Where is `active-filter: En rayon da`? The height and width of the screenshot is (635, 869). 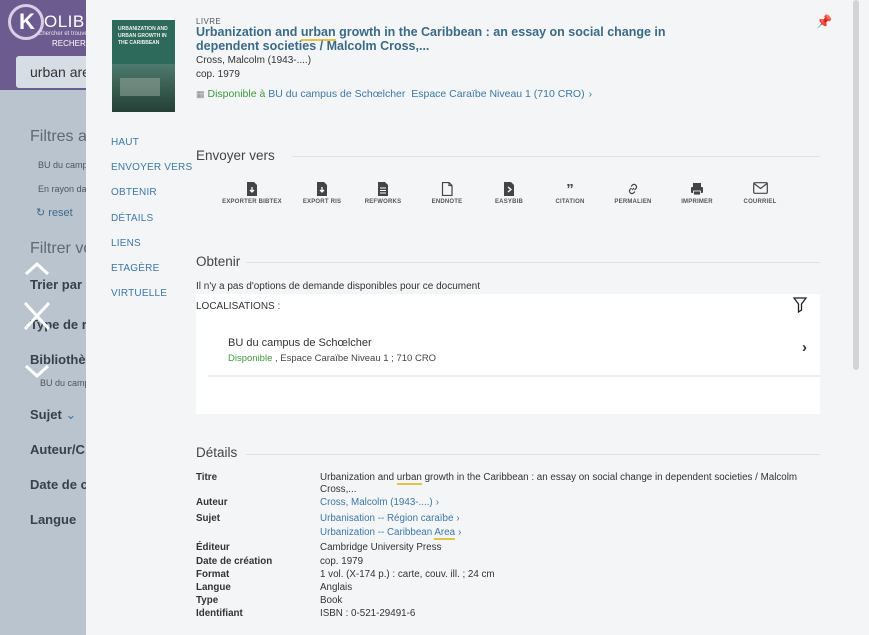
active-filter: En rayon da is located at coordinates (62, 189).